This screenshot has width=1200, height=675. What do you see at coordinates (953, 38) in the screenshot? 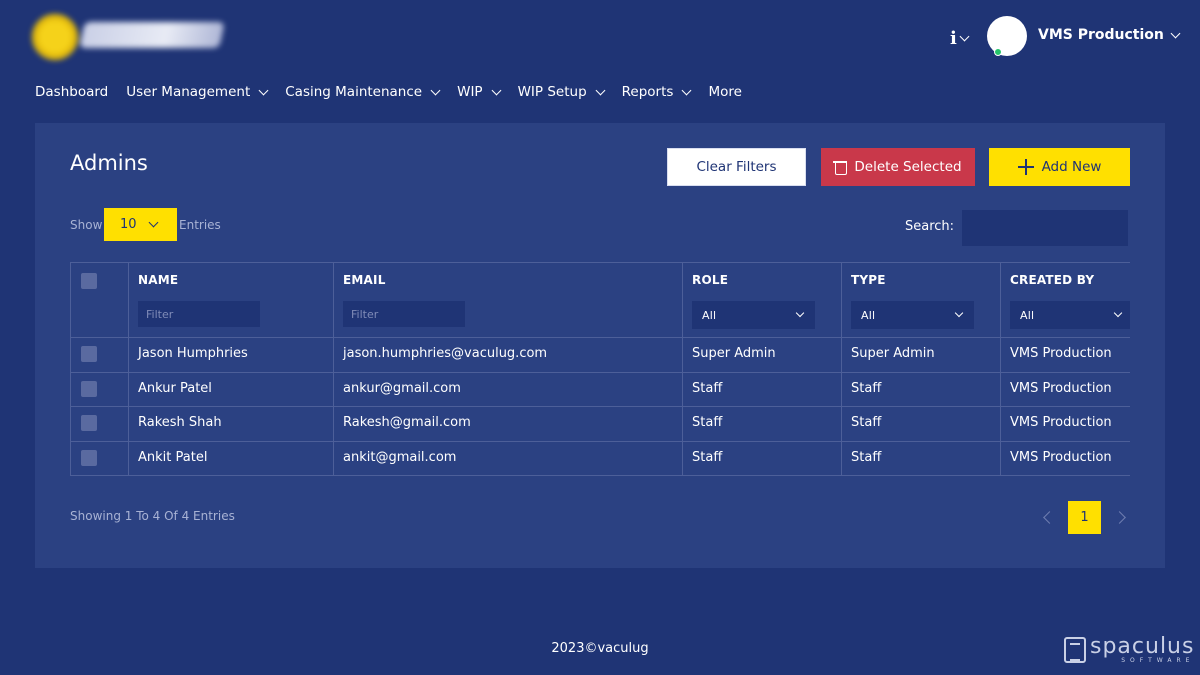
I see `info-icon: i` at bounding box center [953, 38].